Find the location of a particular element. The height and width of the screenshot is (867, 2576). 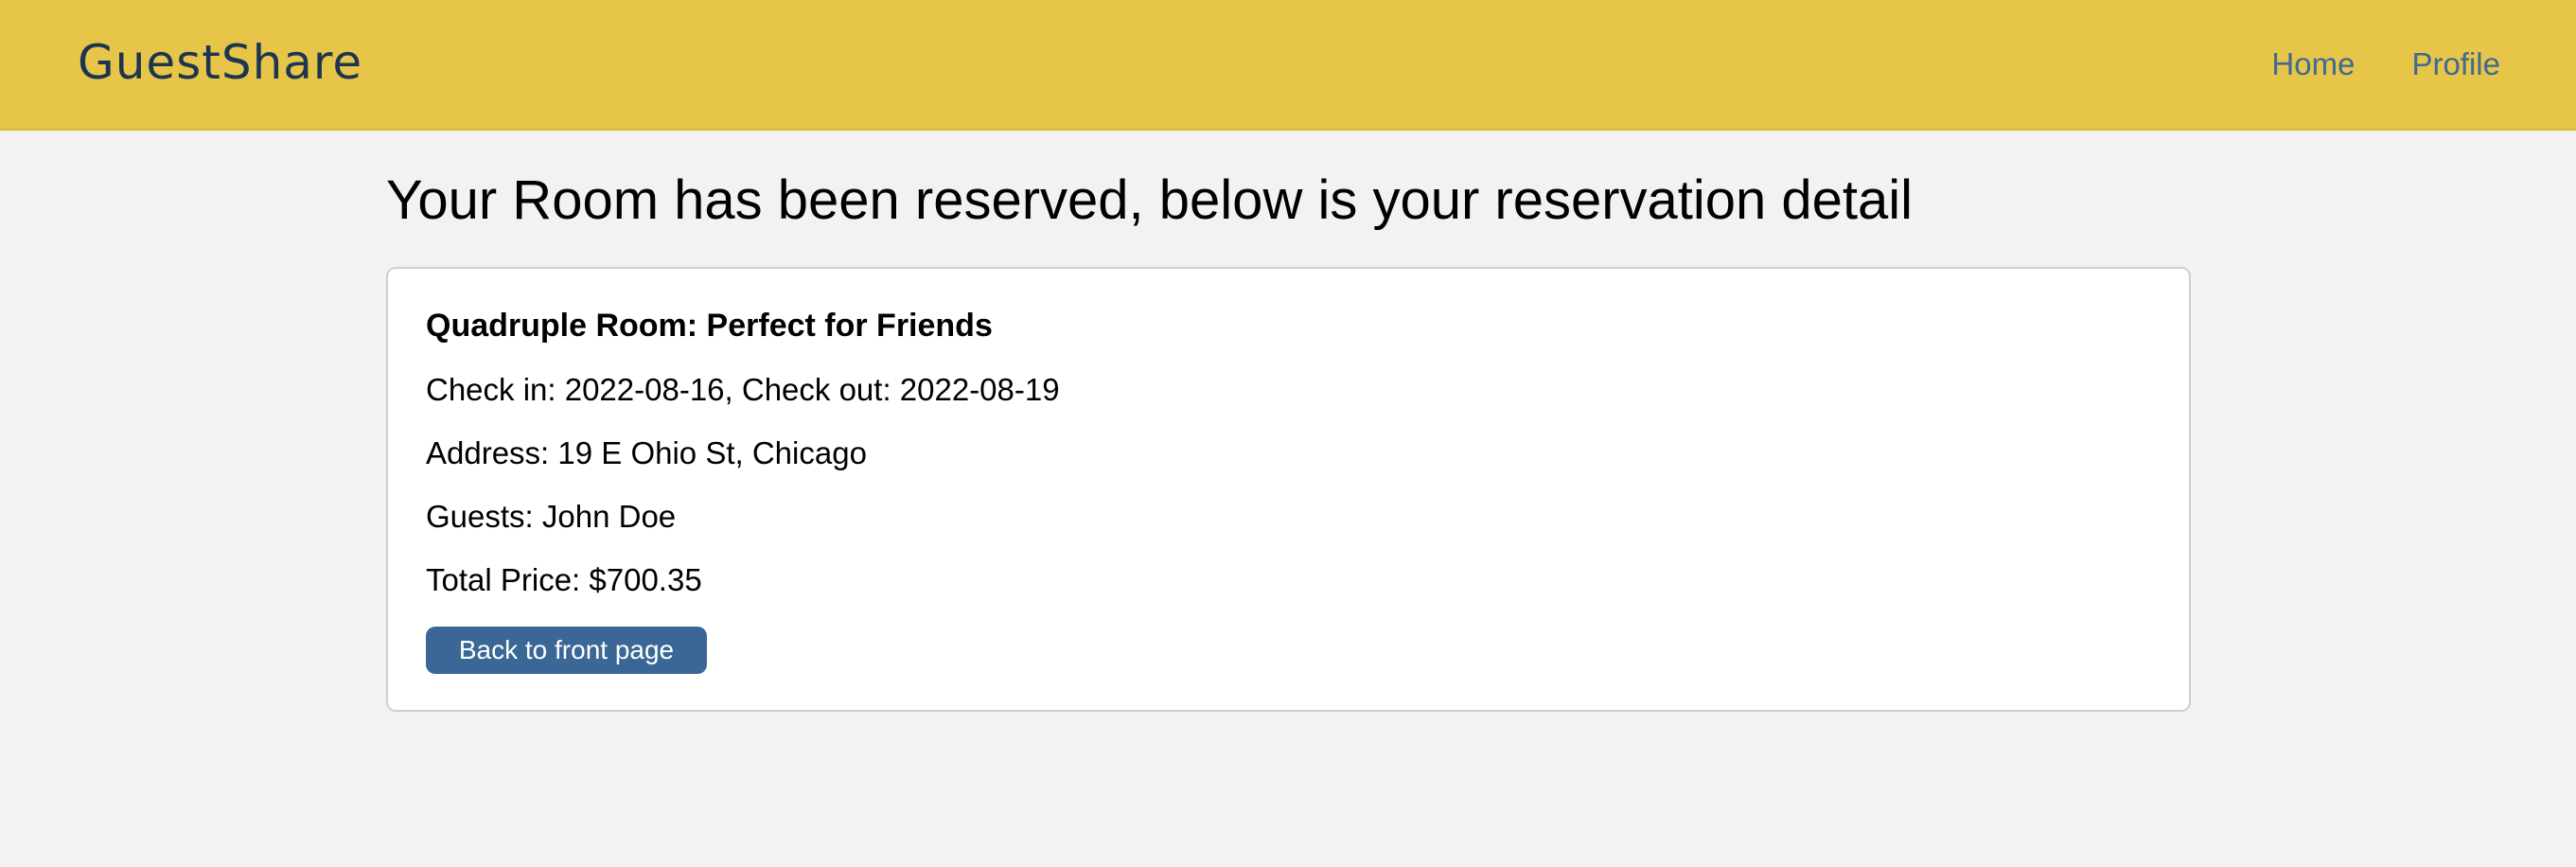

nav-link-profile: Profile is located at coordinates (2455, 64).